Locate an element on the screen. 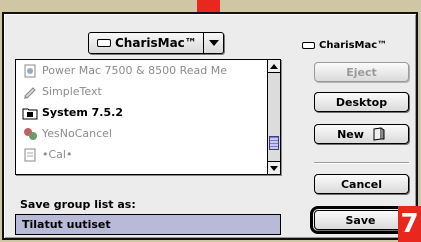 This screenshot has width=421, height=242. list-item: Power Mac 7500 & 8500 Read Me is located at coordinates (148, 70).